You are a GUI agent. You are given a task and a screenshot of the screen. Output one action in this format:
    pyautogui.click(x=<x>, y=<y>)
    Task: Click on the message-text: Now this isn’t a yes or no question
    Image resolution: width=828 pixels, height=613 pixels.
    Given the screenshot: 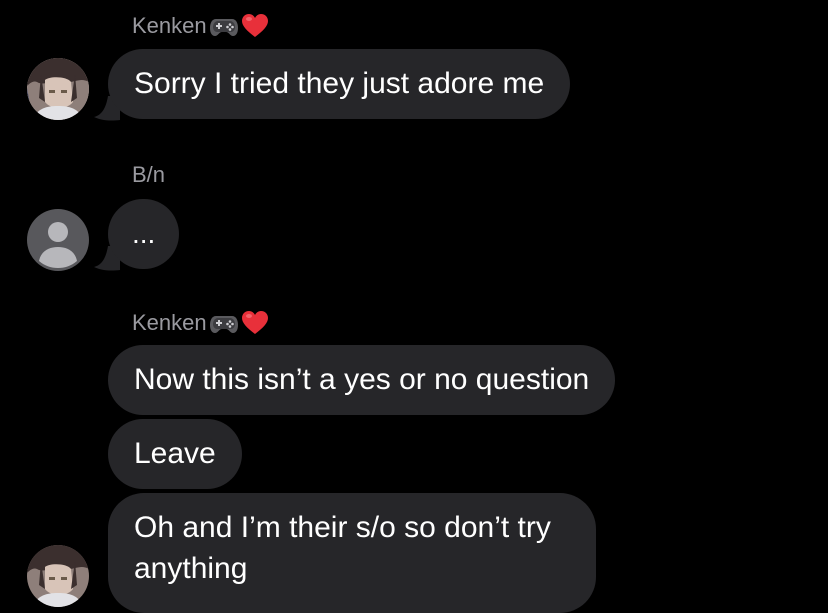 What is the action you would take?
    pyautogui.click(x=362, y=379)
    